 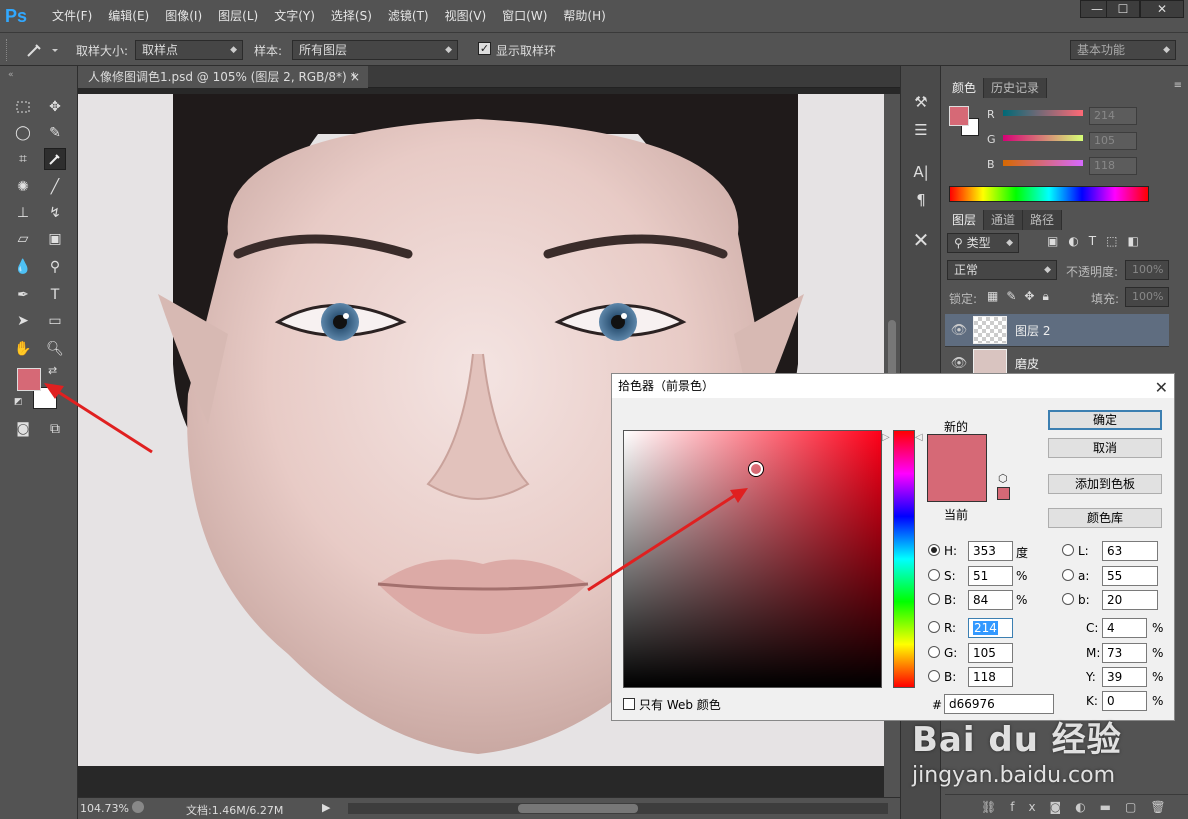 What do you see at coordinates (893, 386) in the screenshot?
I see `dialog-title-bar: 拾色器（前景色） ✕` at bounding box center [893, 386].